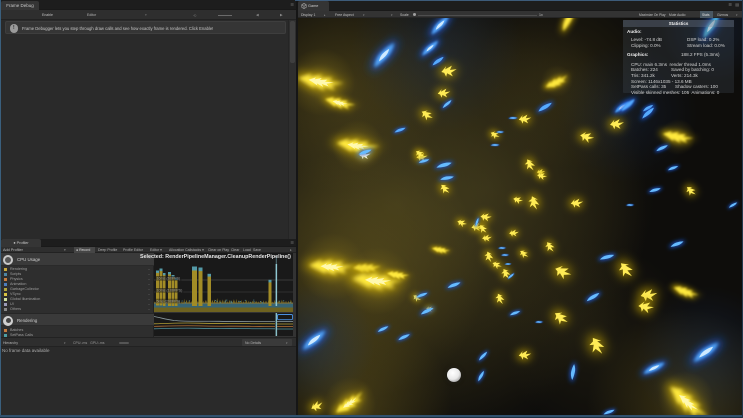  I want to click on svg-text: 5ms (200FPS), so click(169, 301).